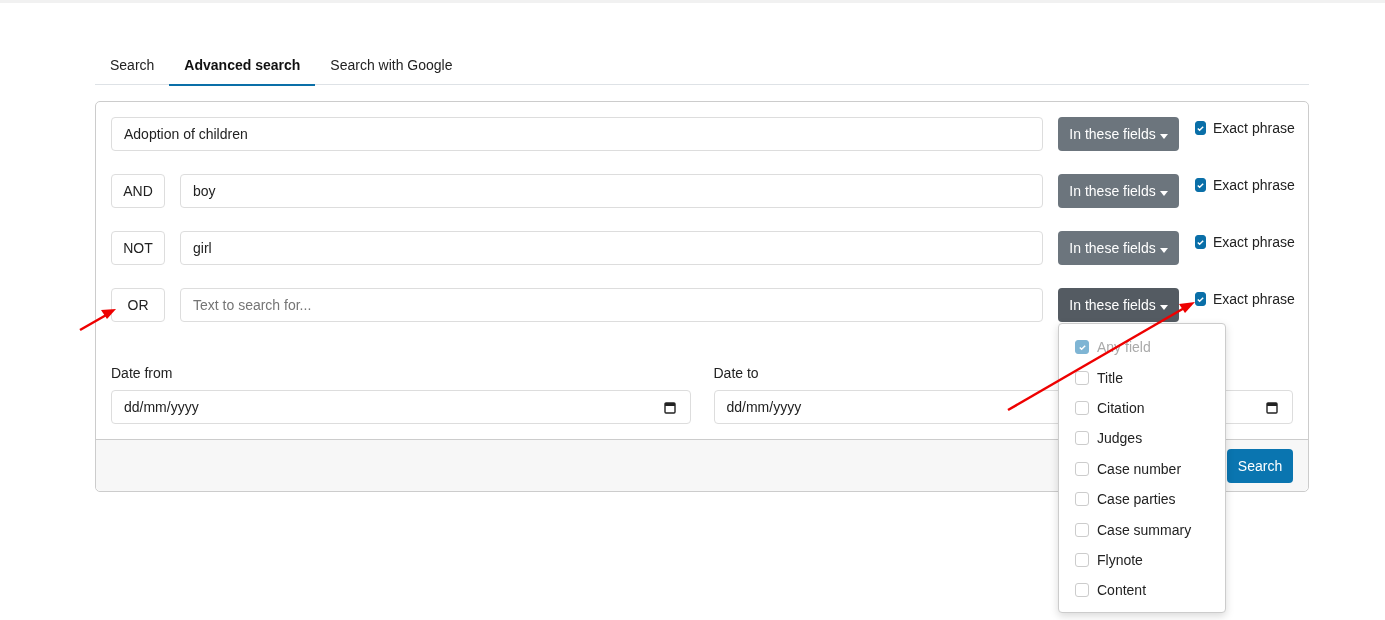 The width and height of the screenshot is (1385, 620). Describe the element at coordinates (1120, 559) in the screenshot. I see `menu-item-label: Flynote` at that location.